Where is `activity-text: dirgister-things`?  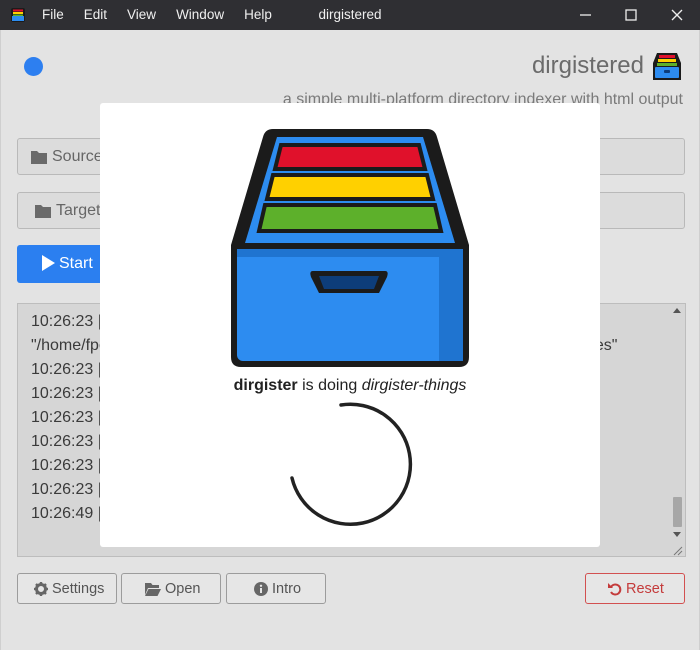 activity-text: dirgister-things is located at coordinates (414, 385).